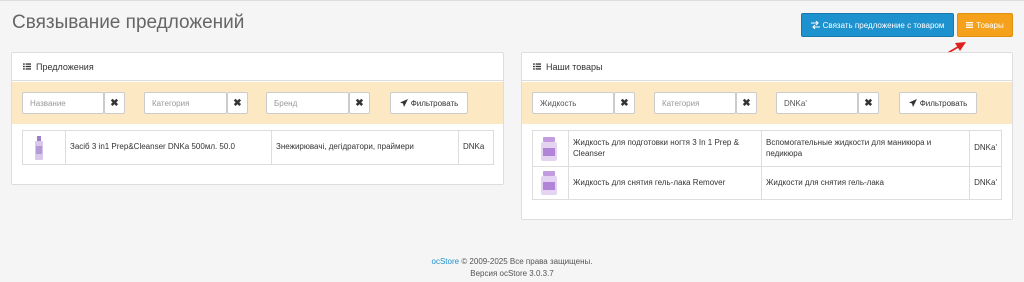  Describe the element at coordinates (990, 25) in the screenshot. I see `products-label: Товары` at that location.